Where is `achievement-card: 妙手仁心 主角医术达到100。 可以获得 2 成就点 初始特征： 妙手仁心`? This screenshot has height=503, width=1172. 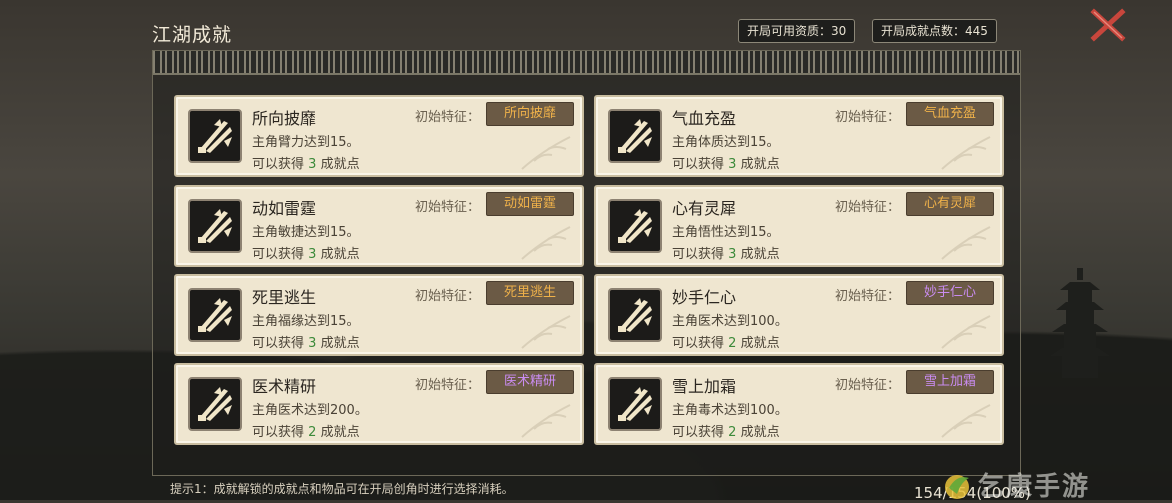 achievement-card: 妙手仁心 主角医术达到100。 可以获得 2 成就点 初始特征： 妙手仁心 is located at coordinates (799, 315).